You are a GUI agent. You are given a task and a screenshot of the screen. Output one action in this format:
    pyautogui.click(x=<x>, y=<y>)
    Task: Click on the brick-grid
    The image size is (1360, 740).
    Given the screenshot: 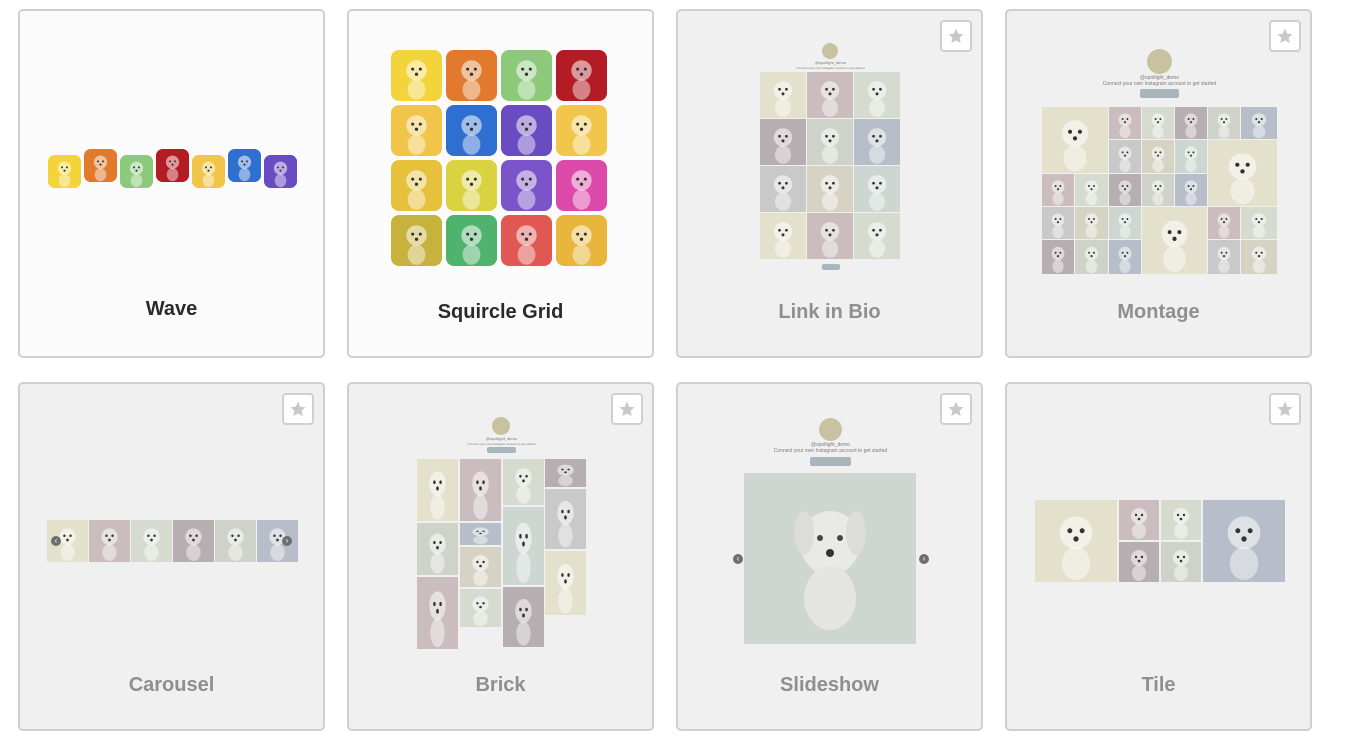 What is the action you would take?
    pyautogui.click(x=502, y=554)
    